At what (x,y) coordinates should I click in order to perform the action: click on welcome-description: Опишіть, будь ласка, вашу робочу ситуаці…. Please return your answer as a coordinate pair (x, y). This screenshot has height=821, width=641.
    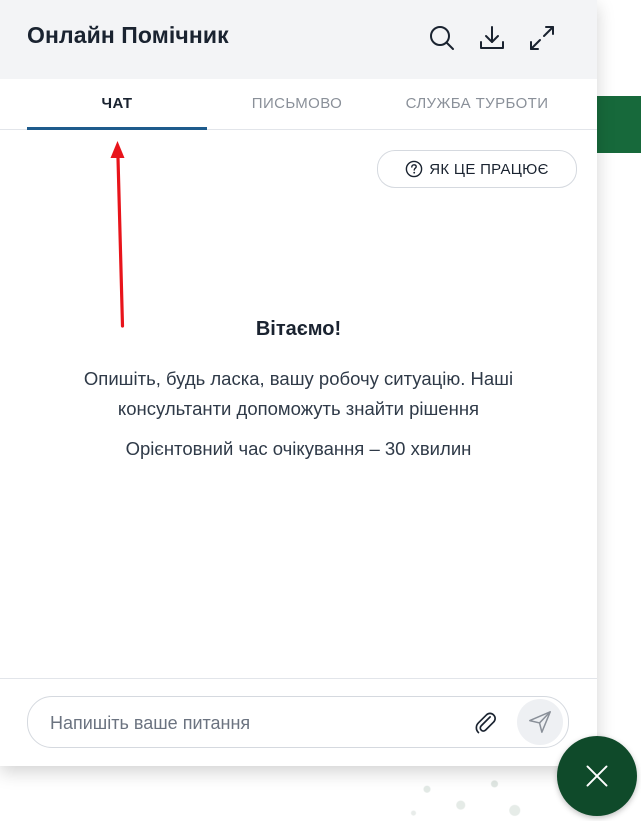
    Looking at the image, I should click on (298, 393).